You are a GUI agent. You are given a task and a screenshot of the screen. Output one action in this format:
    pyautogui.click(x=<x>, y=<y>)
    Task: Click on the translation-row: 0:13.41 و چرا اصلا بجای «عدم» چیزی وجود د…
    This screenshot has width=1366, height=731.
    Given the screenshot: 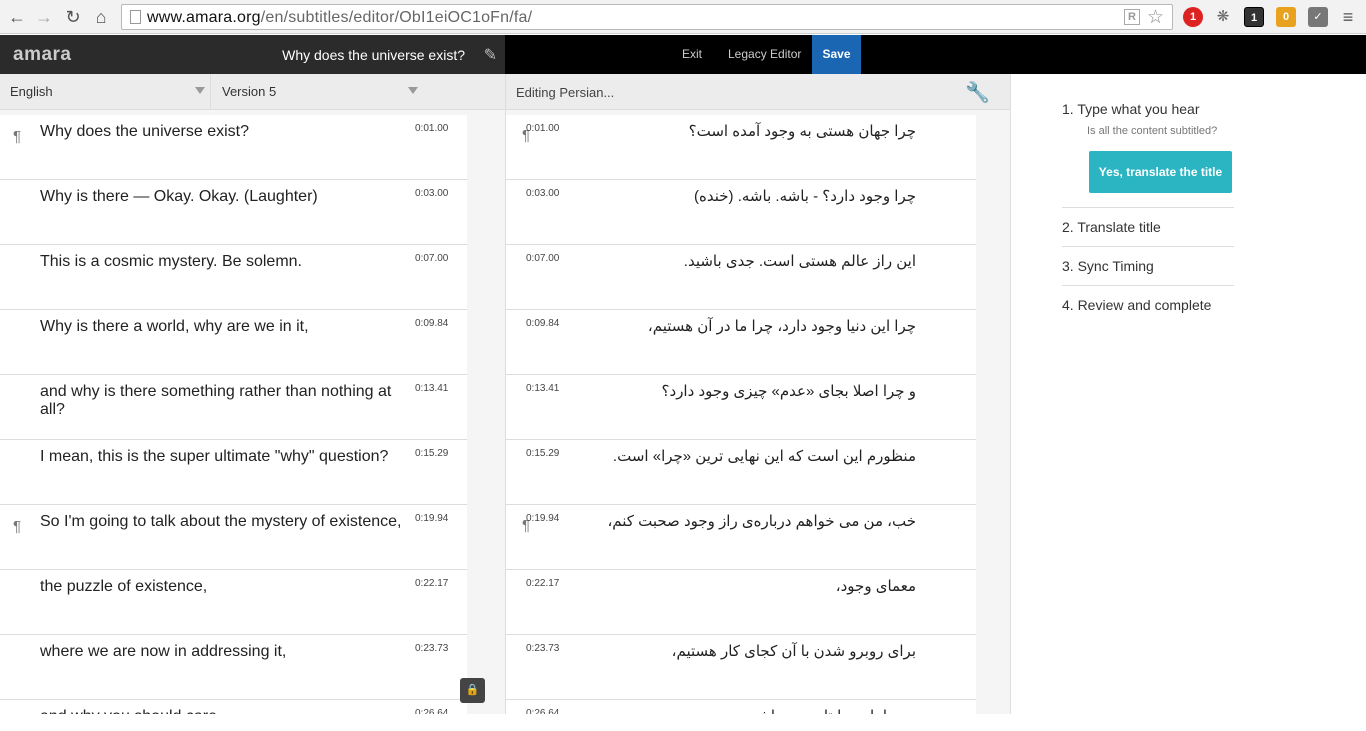 What is the action you would take?
    pyautogui.click(x=741, y=407)
    